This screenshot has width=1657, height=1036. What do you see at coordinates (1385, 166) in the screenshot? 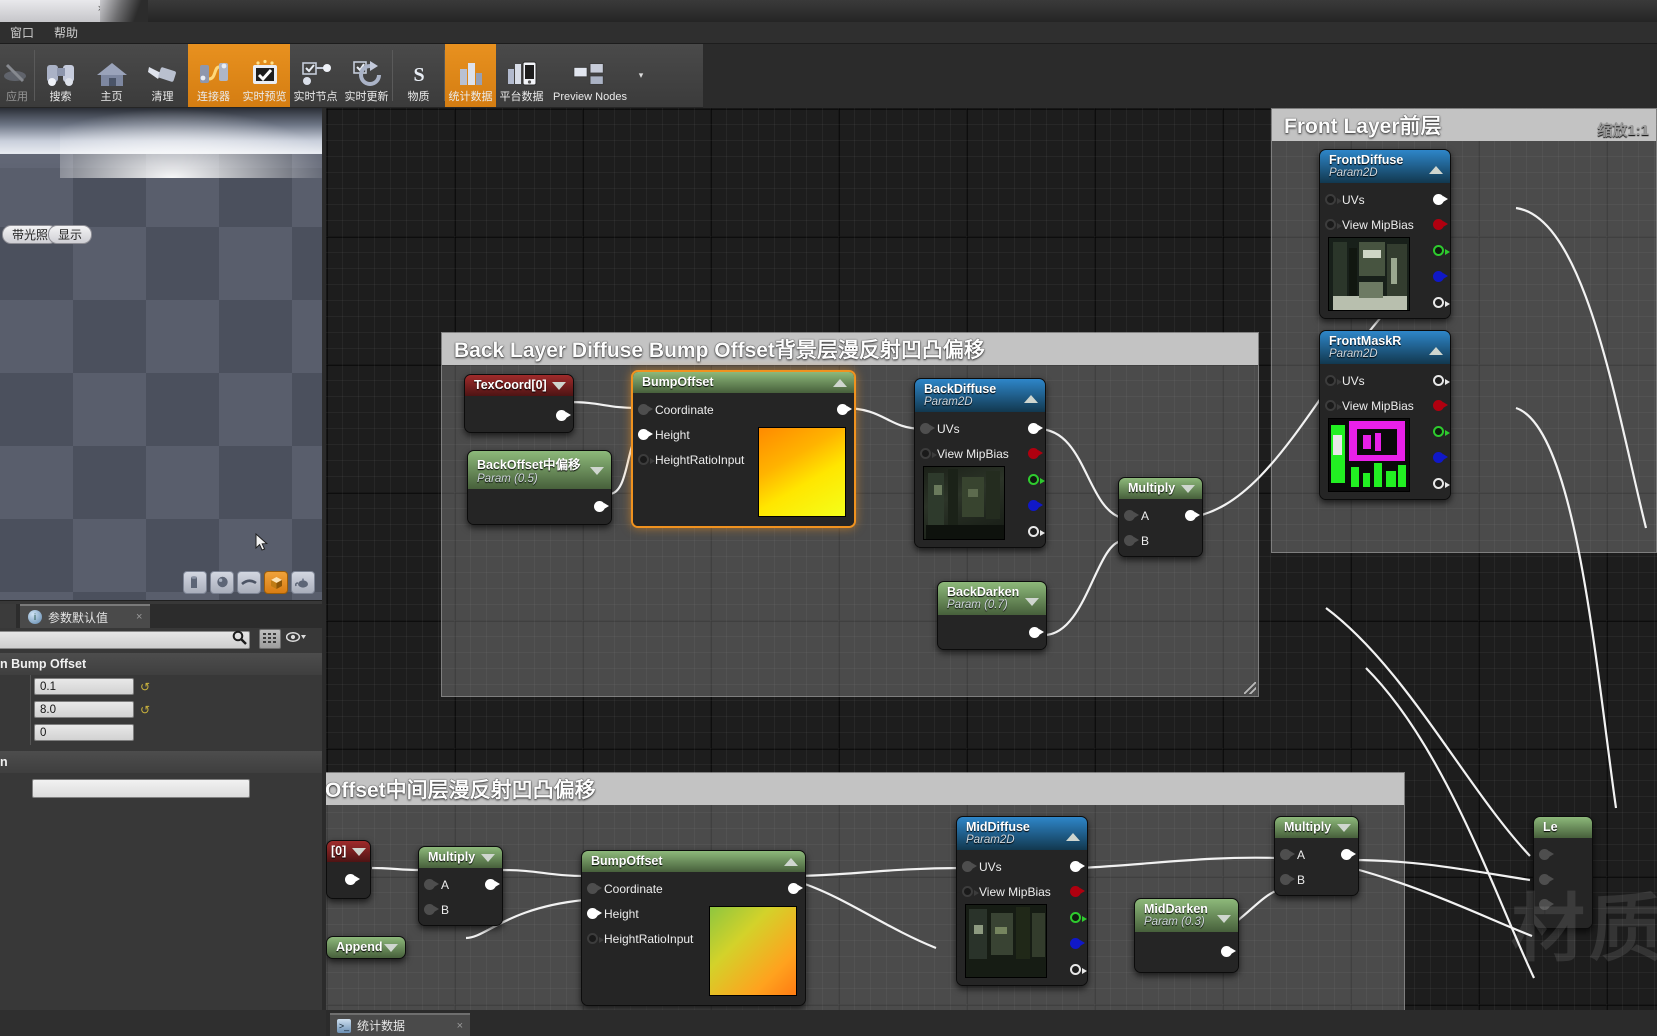
I see `node-header: FrontDiffuse Param2D` at bounding box center [1385, 166].